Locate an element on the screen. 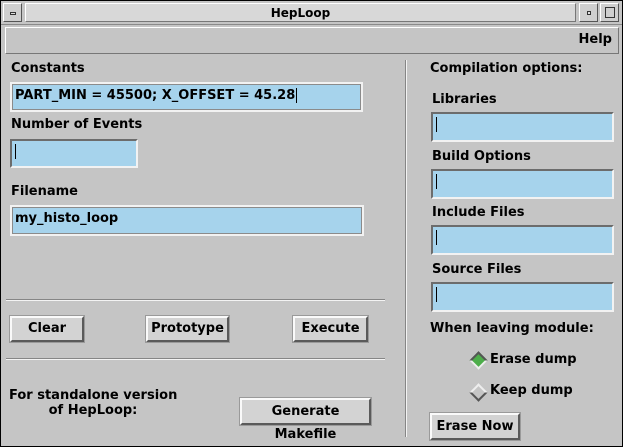 The height and width of the screenshot is (447, 623). maximize-icon is located at coordinates (610, 12).